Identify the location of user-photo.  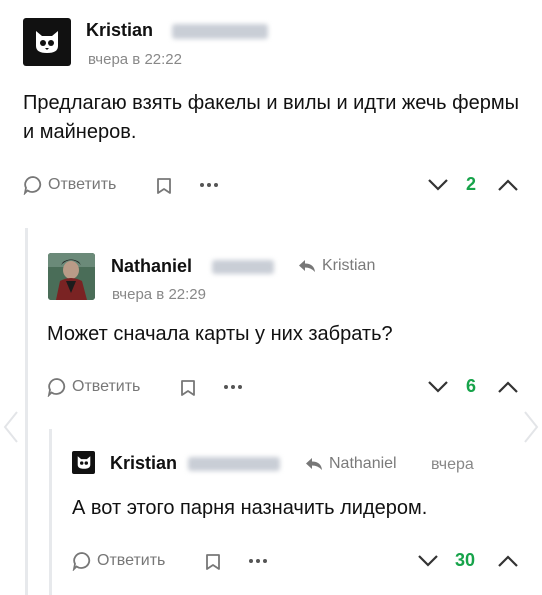
(71, 276).